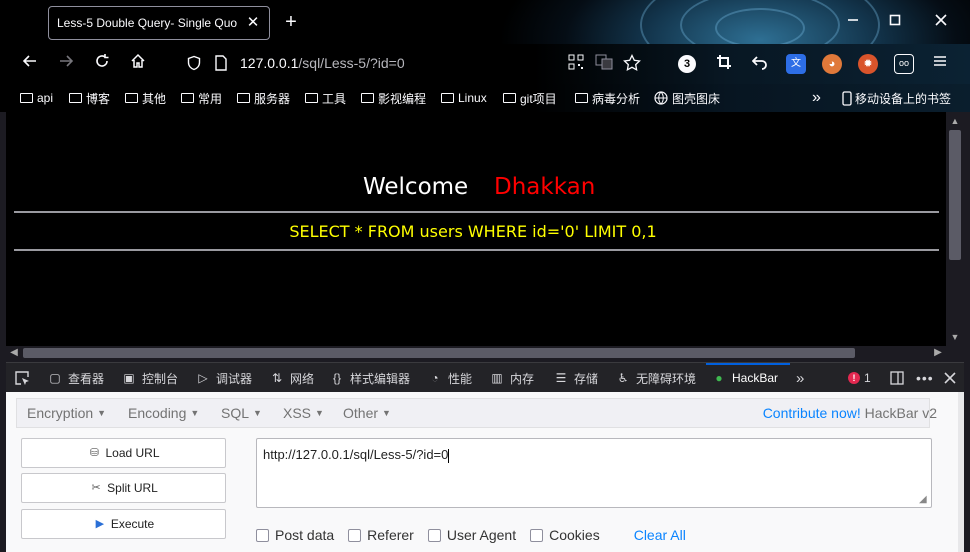  What do you see at coordinates (36, 98) in the screenshot?
I see `bookmark-folder-api: api` at bounding box center [36, 98].